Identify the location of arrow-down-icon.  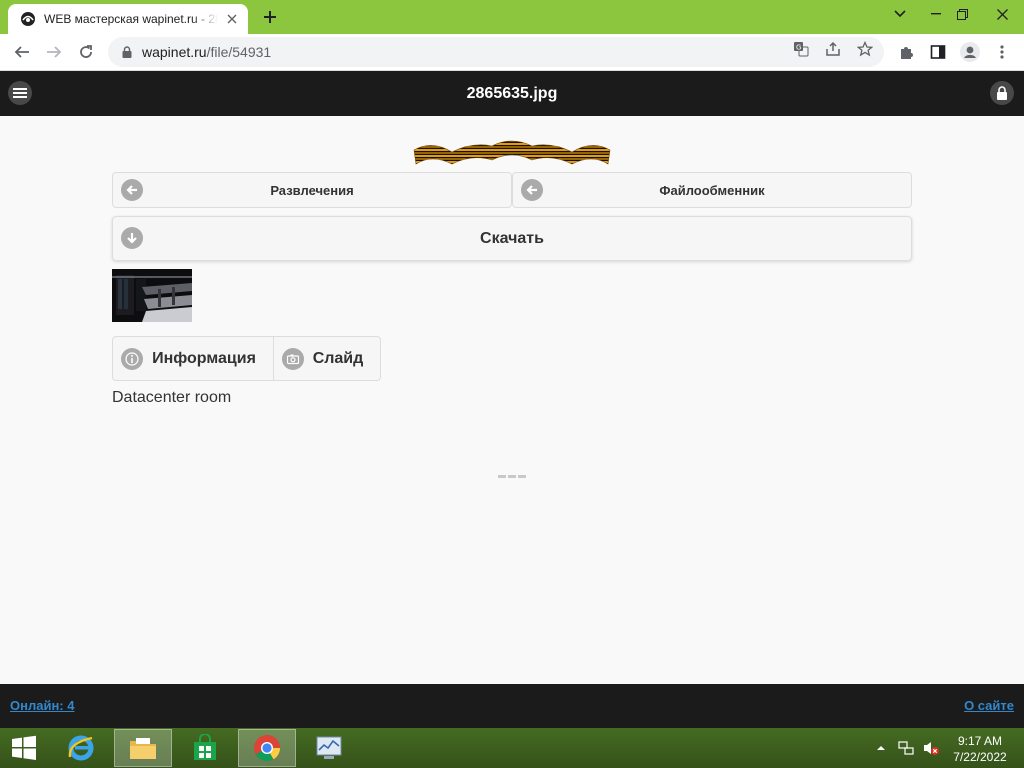
(132, 238).